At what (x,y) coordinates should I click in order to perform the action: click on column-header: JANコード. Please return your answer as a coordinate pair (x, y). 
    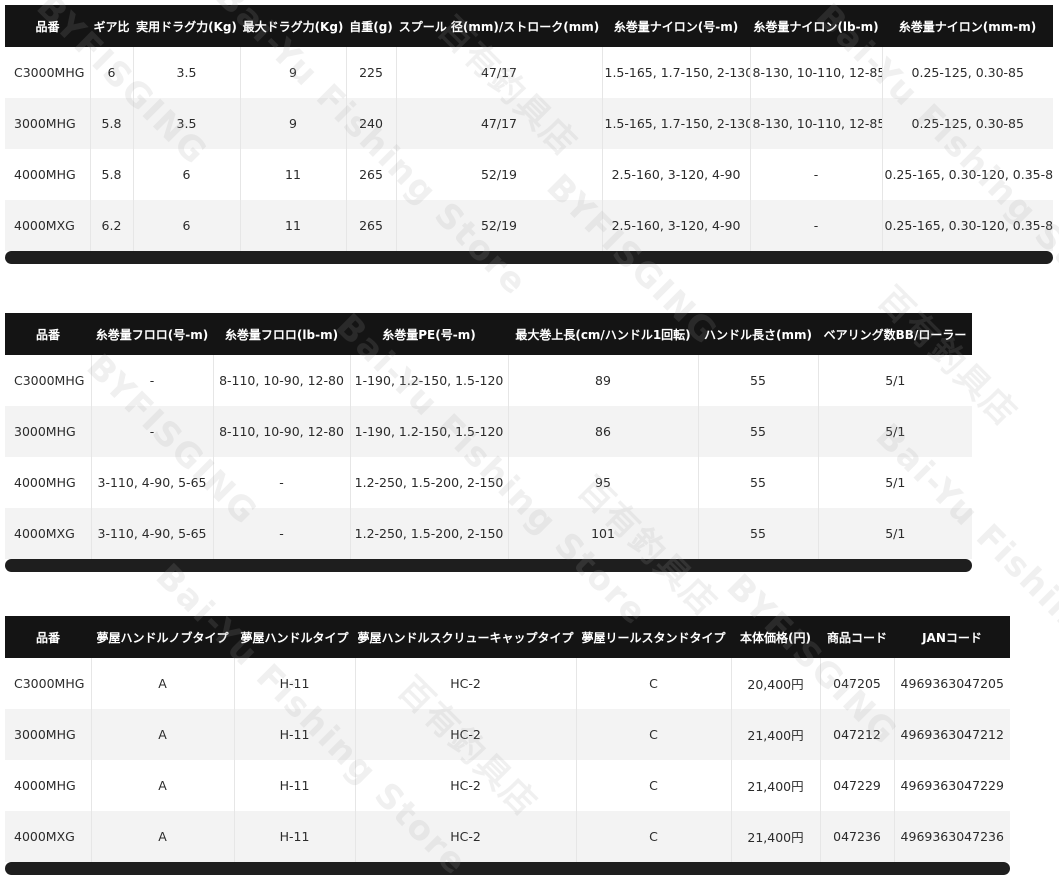
    Looking at the image, I should click on (952, 637).